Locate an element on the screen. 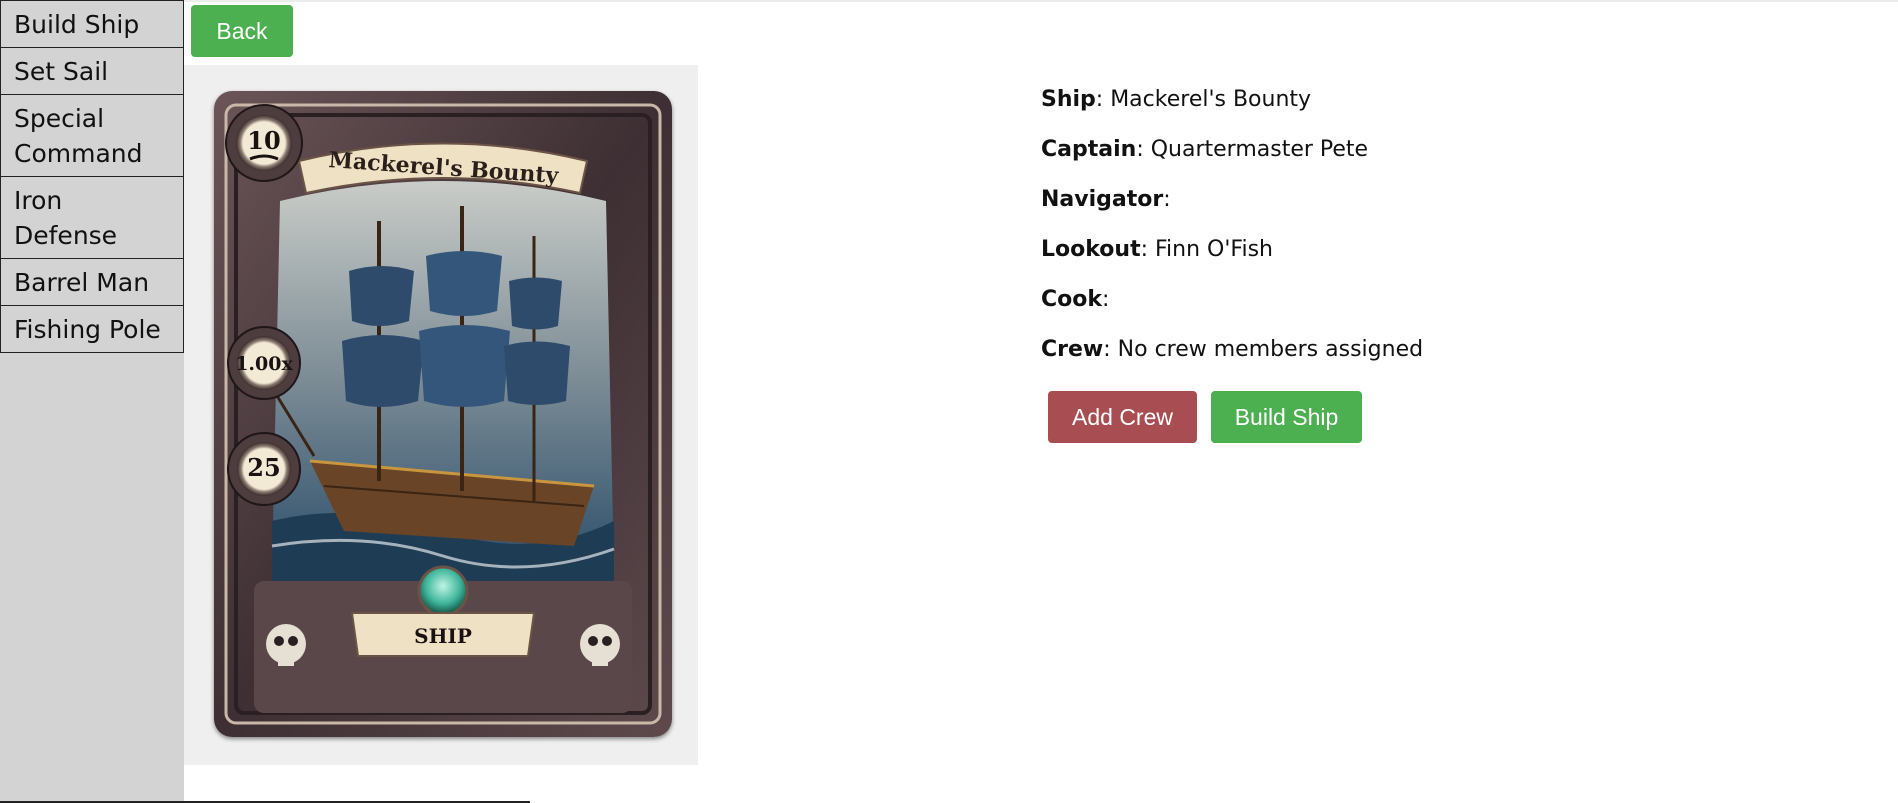 Image resolution: width=1898 pixels, height=803 pixels. detail-captain: Captain: Quartermaster Pete is located at coordinates (1391, 159).